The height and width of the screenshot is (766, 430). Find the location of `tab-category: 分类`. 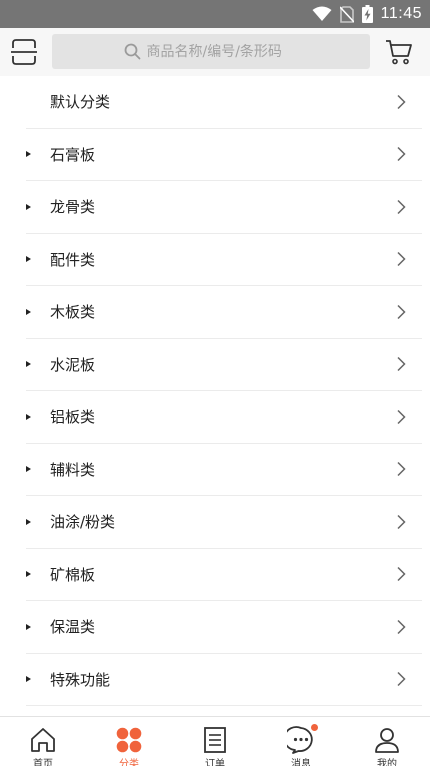

tab-category: 分类 is located at coordinates (129, 741).